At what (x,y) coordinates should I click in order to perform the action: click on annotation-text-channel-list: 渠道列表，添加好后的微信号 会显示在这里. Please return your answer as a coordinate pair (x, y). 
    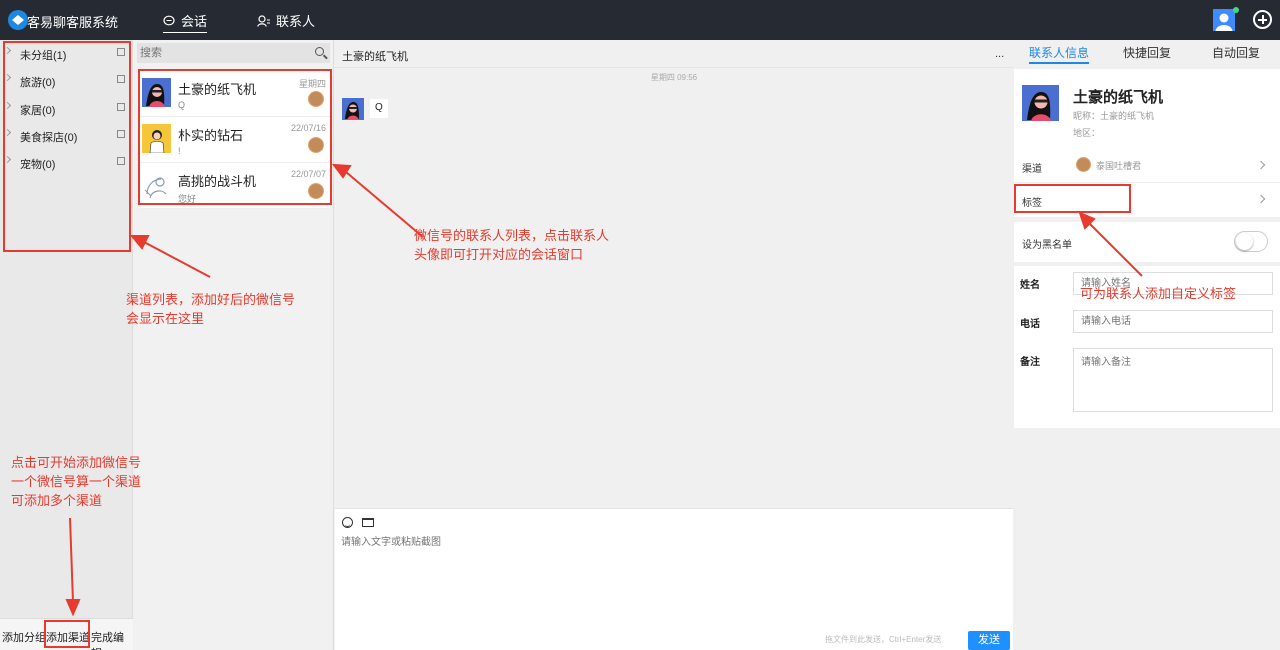
    Looking at the image, I should click on (211, 309).